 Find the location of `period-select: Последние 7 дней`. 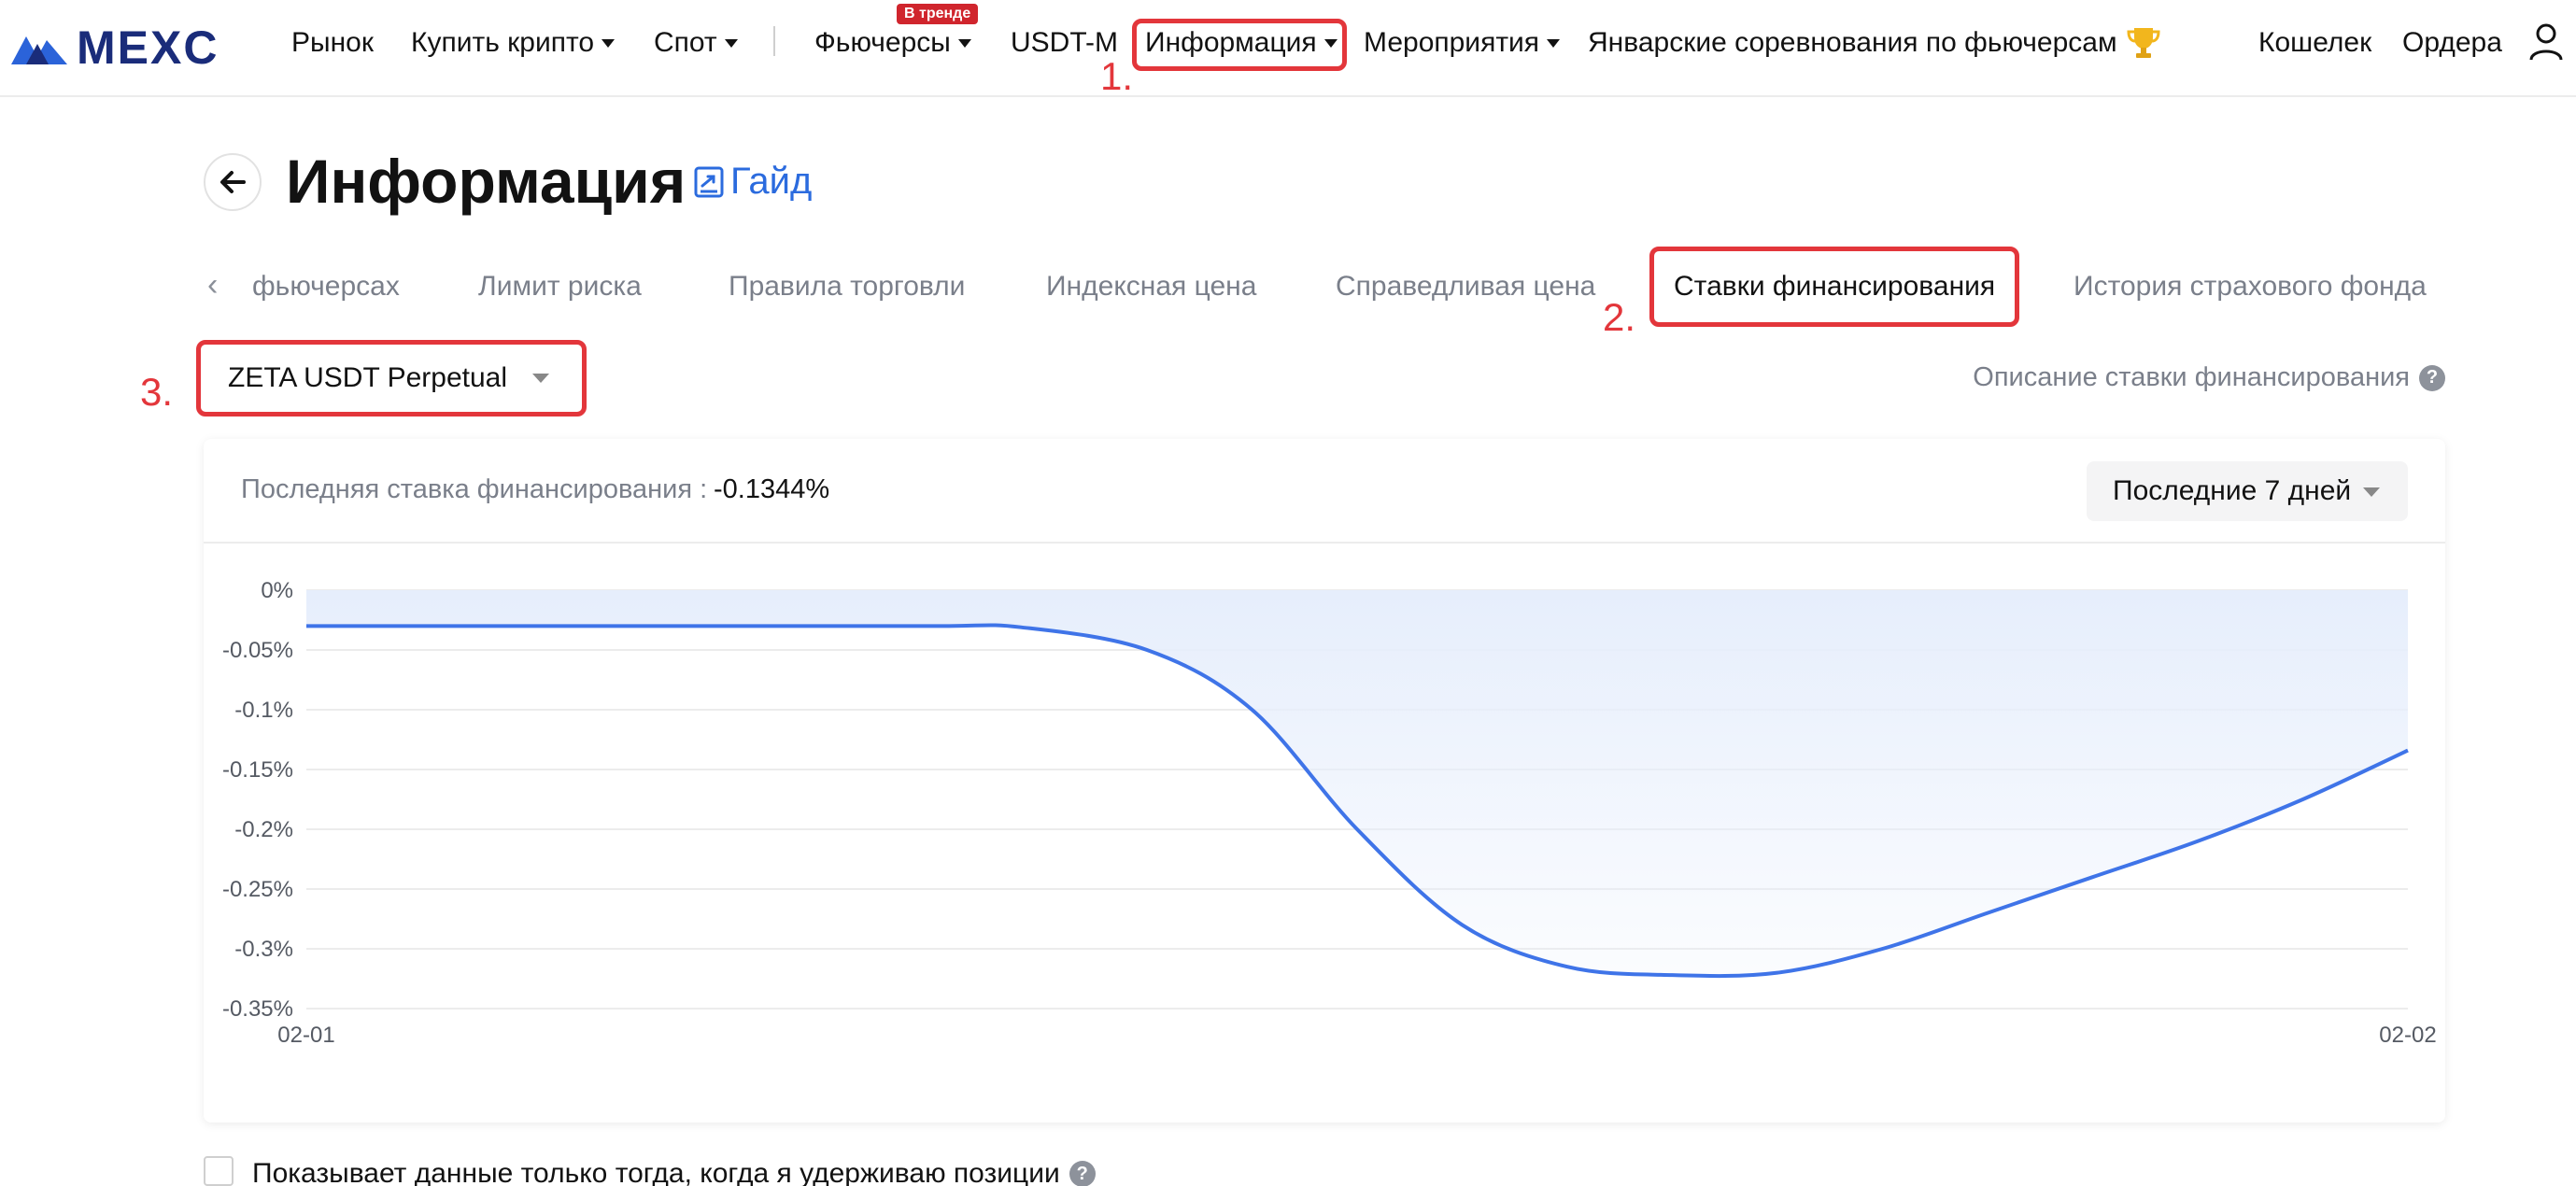

period-select: Последние 7 дней is located at coordinates (2247, 491).